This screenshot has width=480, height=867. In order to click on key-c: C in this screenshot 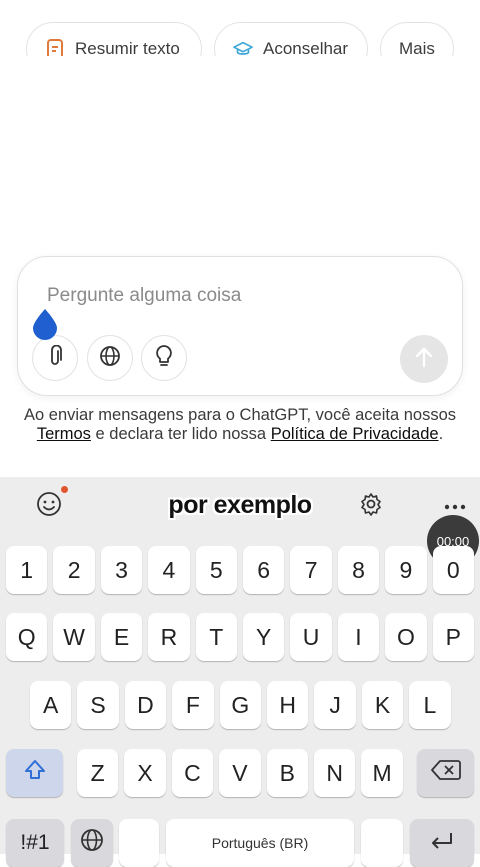, I will do `click(192, 773)`.